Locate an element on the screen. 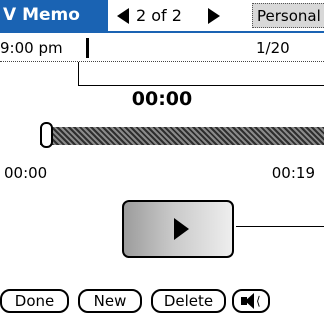  elapsed-time: 00:00 is located at coordinates (162, 99).